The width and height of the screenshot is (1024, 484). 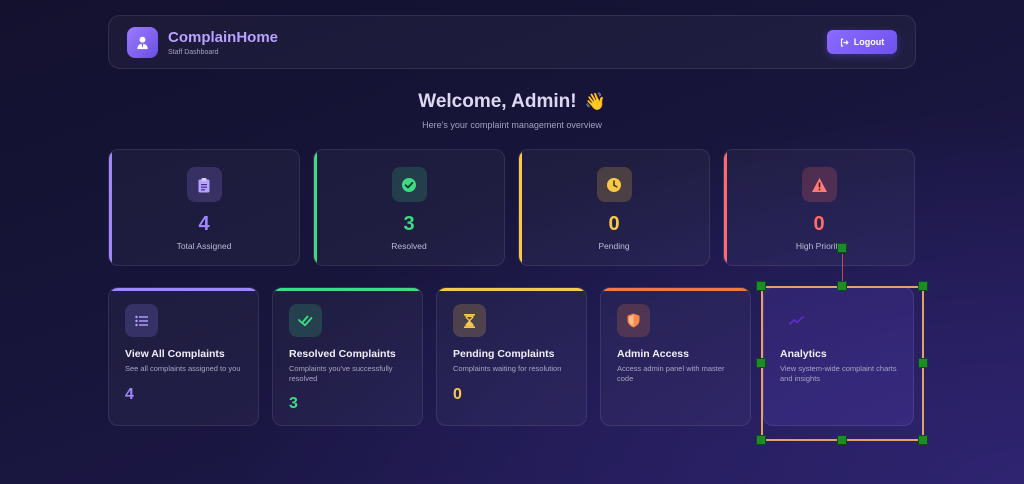 I want to click on card-description: Access admin panel with master code, so click(x=671, y=373).